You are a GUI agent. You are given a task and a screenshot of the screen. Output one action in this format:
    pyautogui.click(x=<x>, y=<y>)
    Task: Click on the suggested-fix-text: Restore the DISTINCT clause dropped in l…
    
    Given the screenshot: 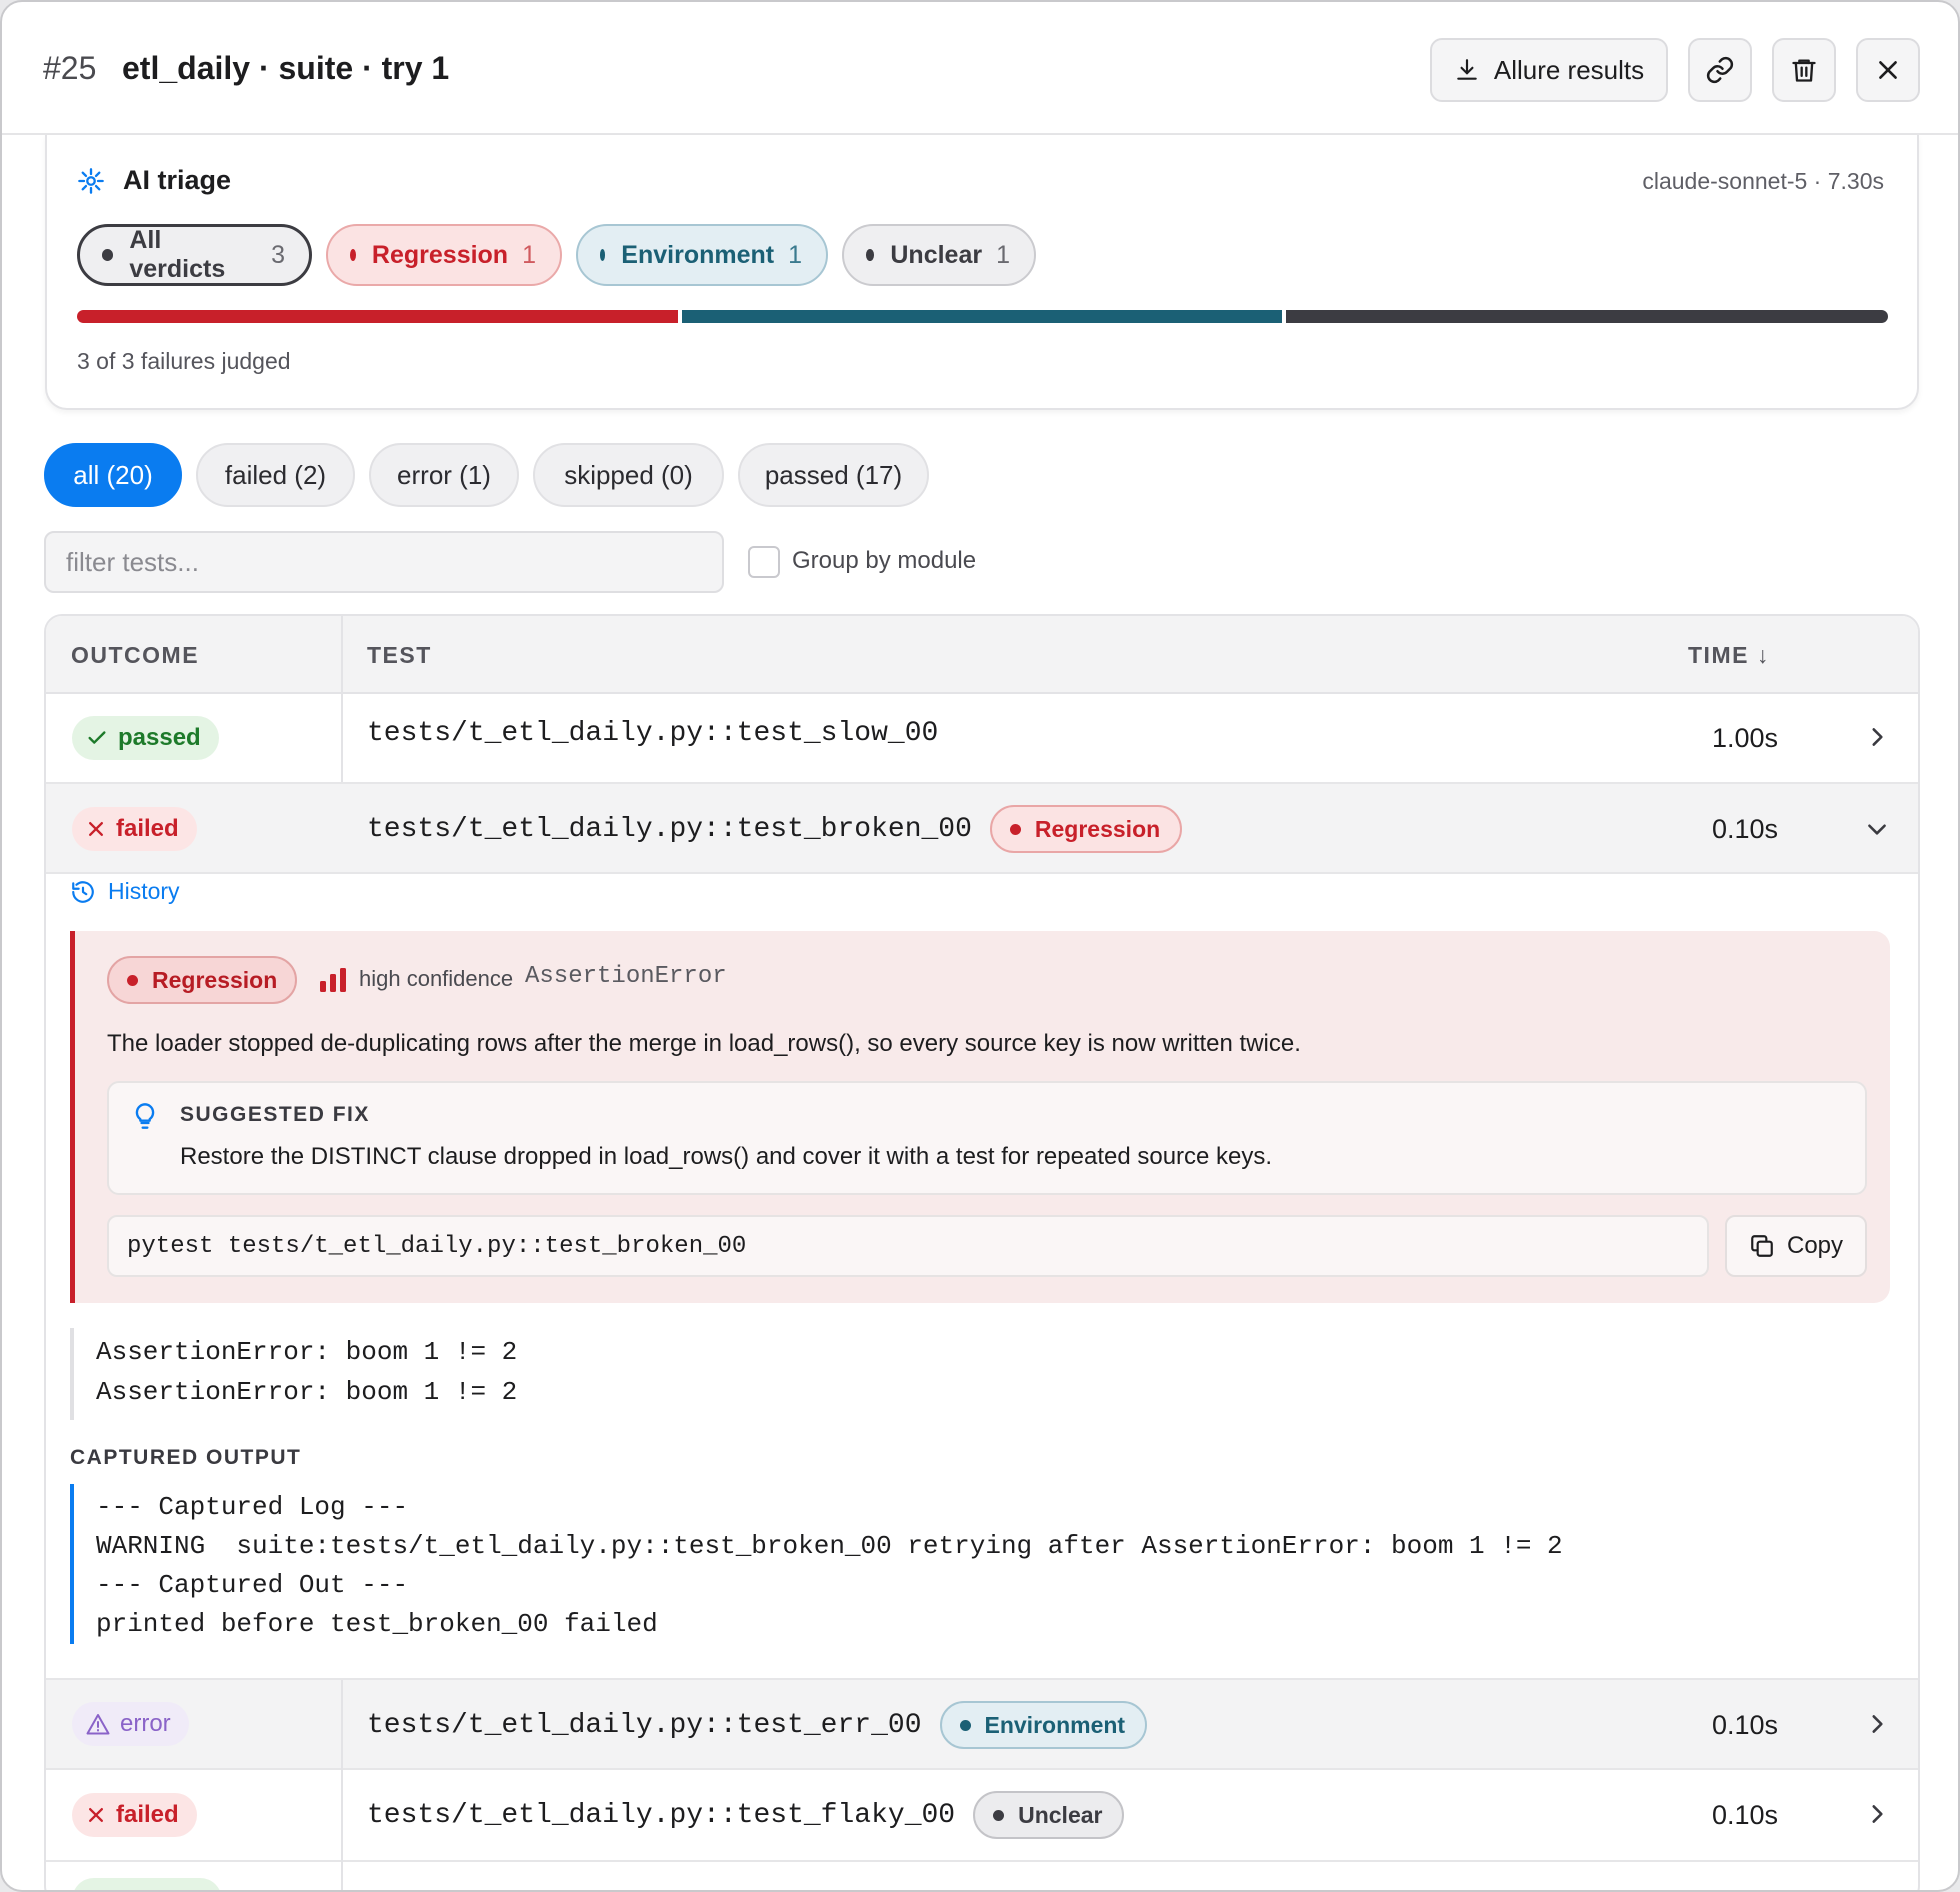 What is the action you would take?
    pyautogui.click(x=726, y=1156)
    